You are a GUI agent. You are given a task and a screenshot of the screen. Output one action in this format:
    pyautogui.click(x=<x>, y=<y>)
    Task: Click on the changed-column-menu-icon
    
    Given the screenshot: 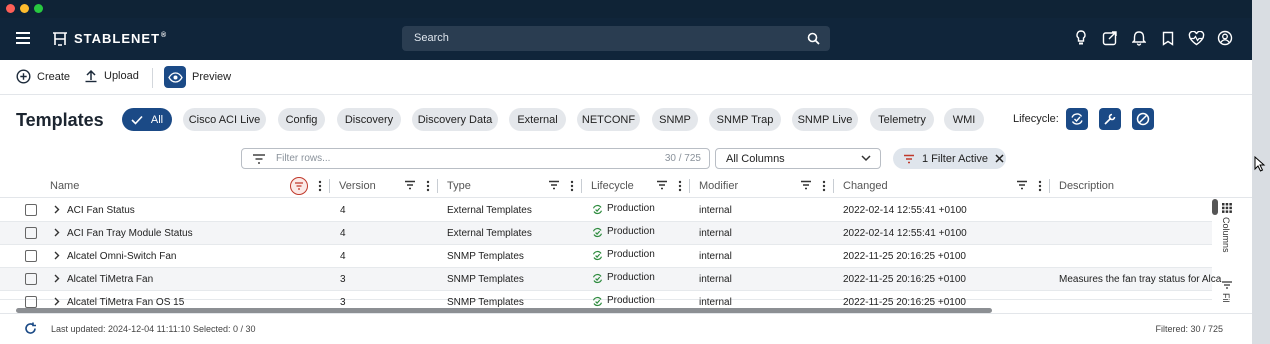 What is the action you would take?
    pyautogui.click(x=1040, y=187)
    